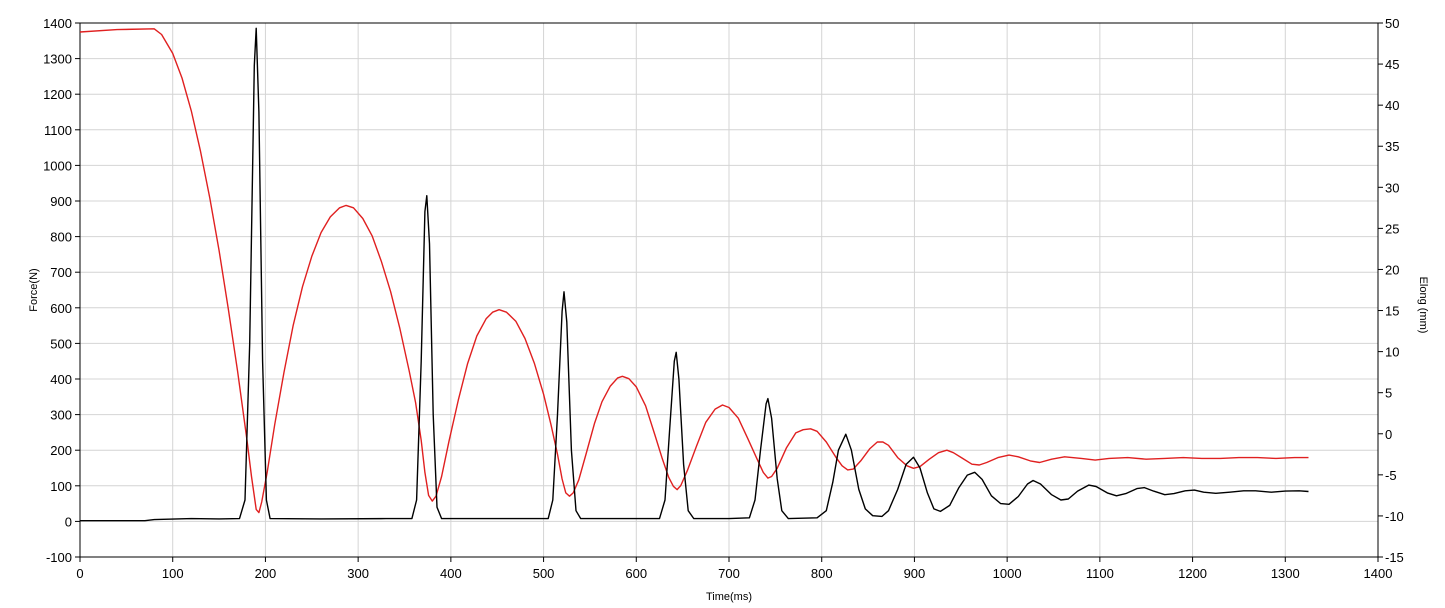 The width and height of the screenshot is (1445, 608). What do you see at coordinates (1388, 434) in the screenshot?
I see `right-y-tick-label: 0` at bounding box center [1388, 434].